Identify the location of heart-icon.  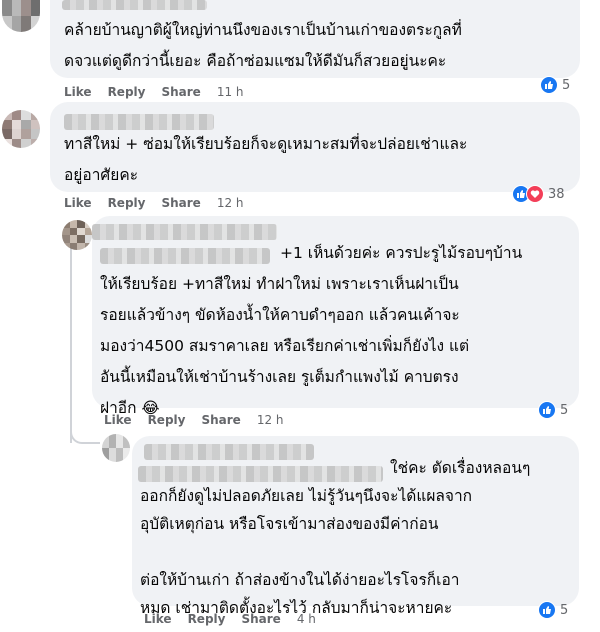
(535, 194).